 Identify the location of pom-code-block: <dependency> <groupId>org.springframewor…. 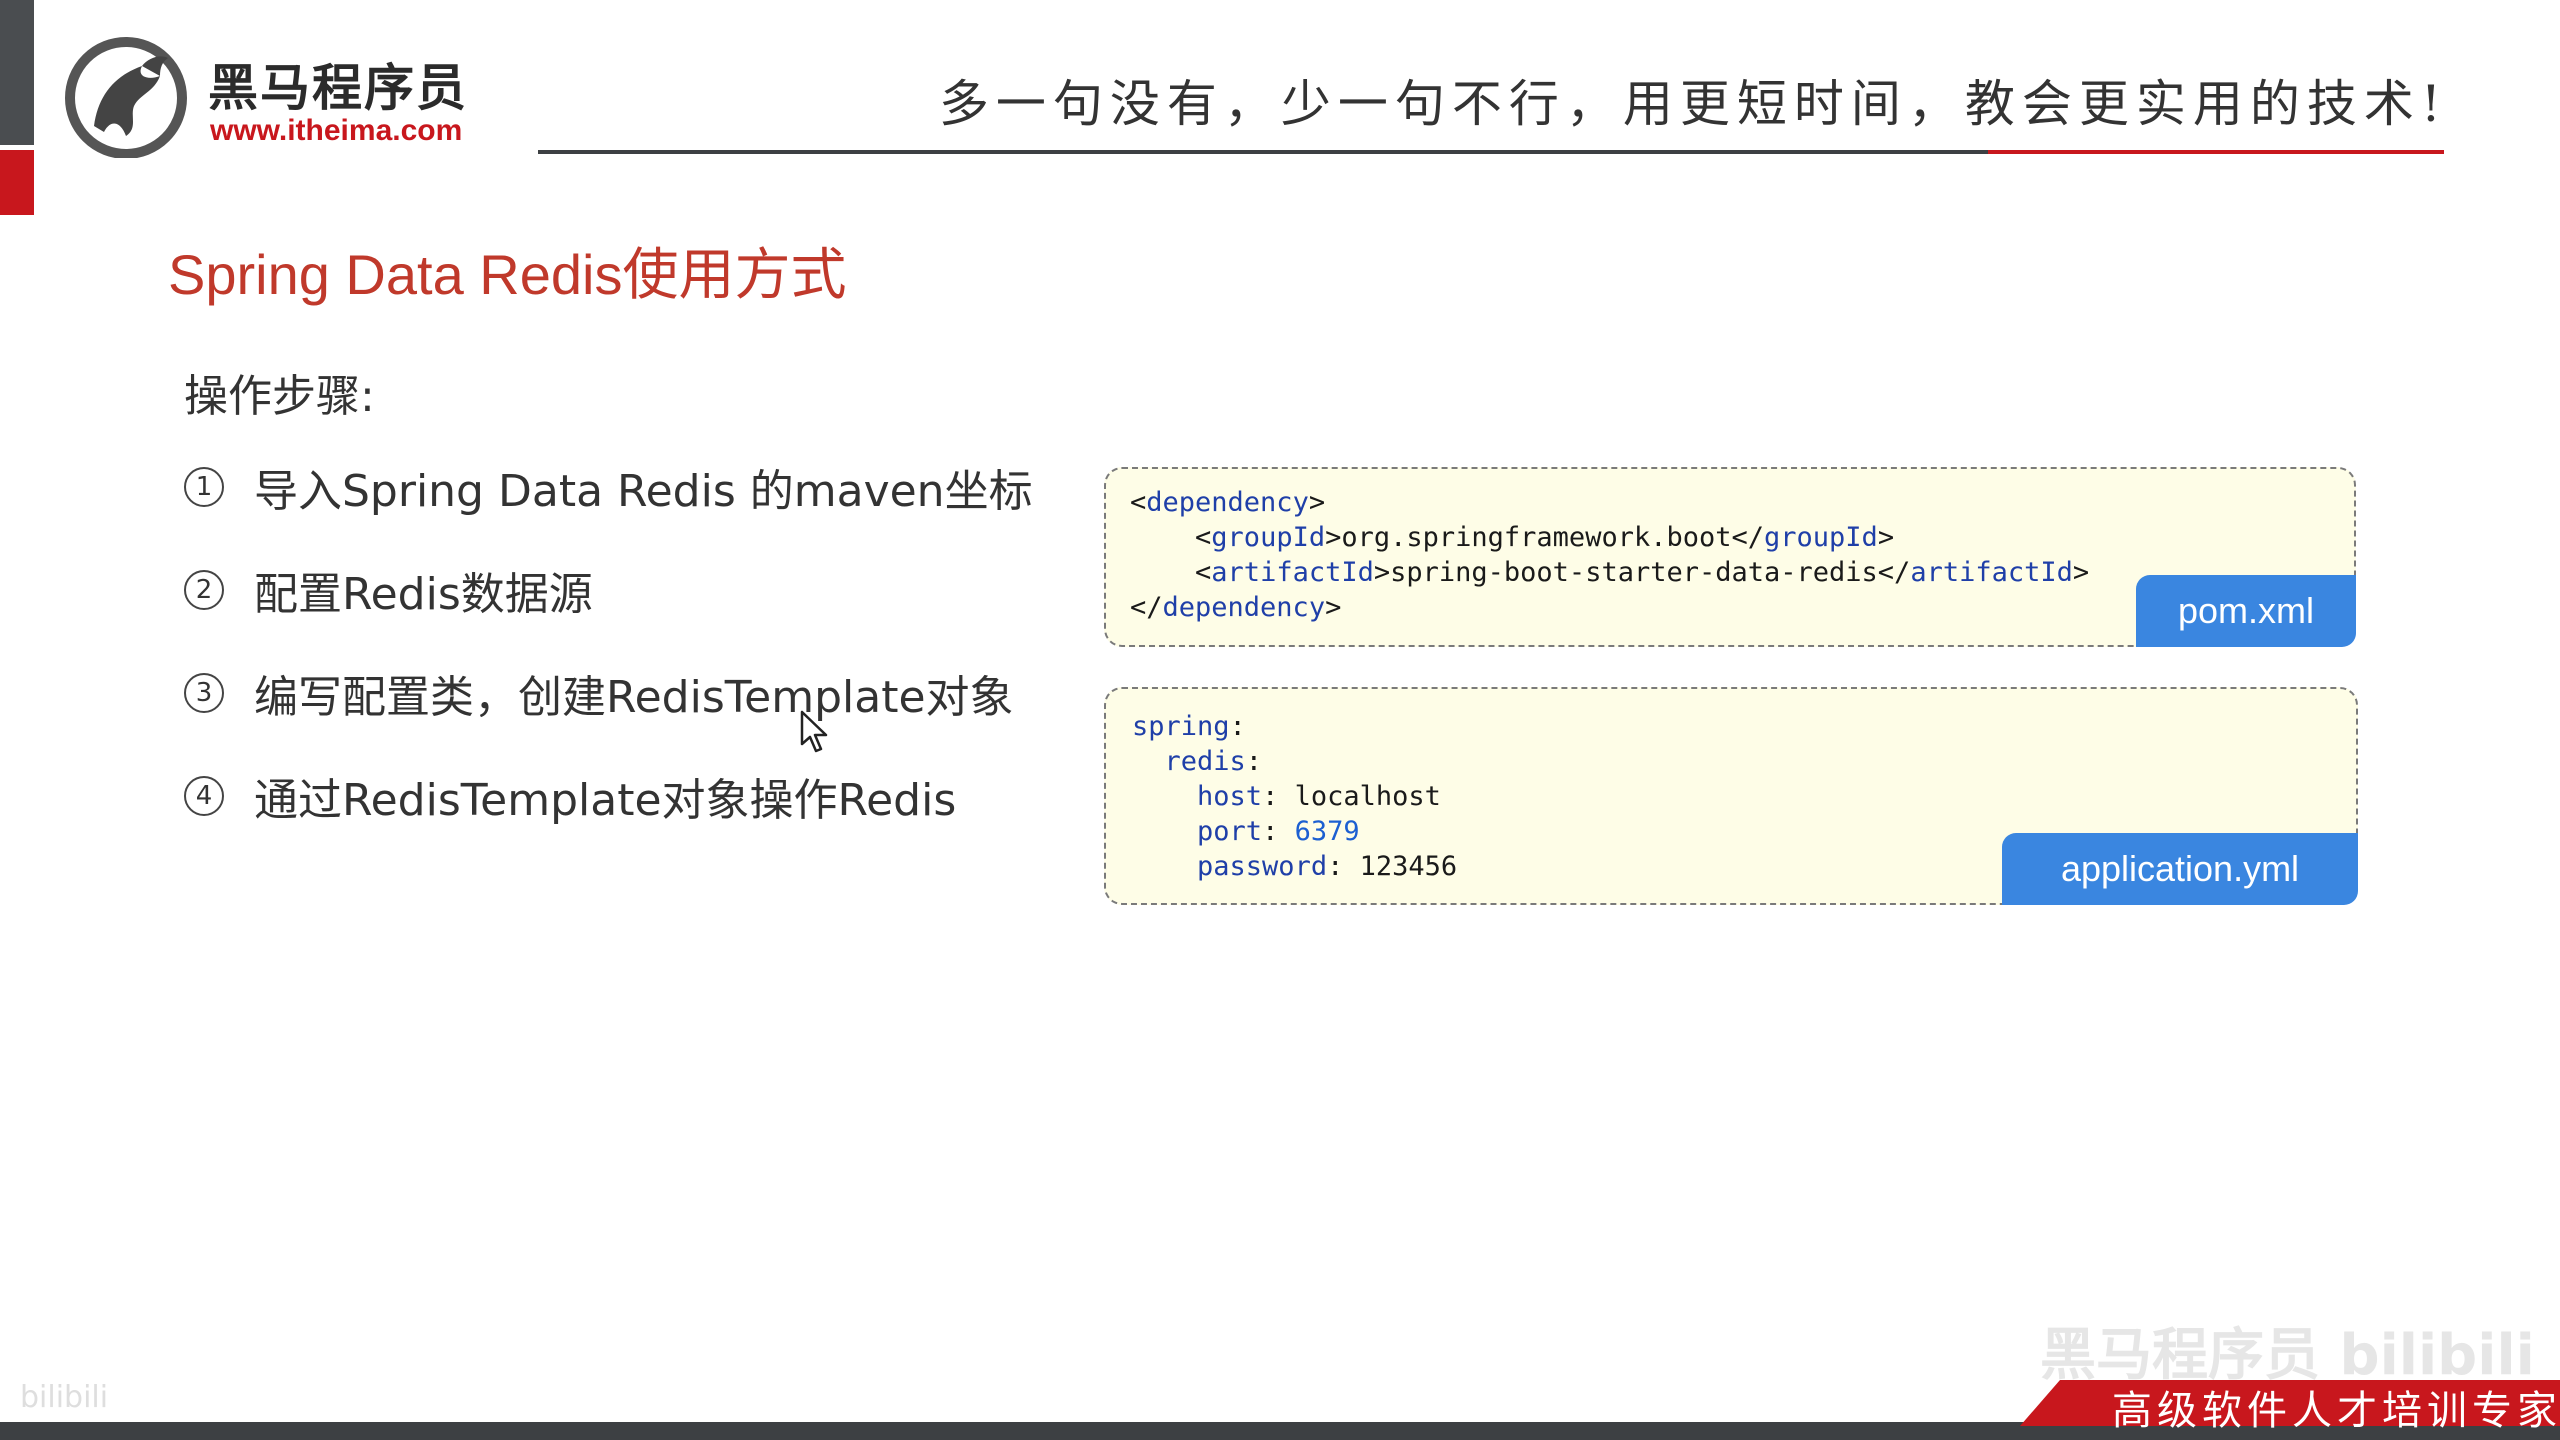
(1730, 557).